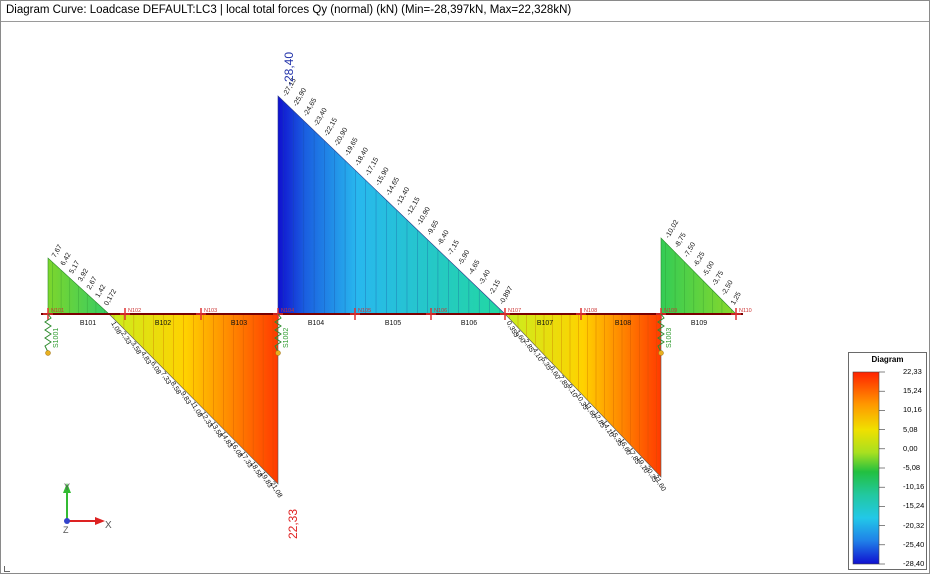  What do you see at coordinates (912, 410) in the screenshot?
I see `legend-value-label: 10,16` at bounding box center [912, 410].